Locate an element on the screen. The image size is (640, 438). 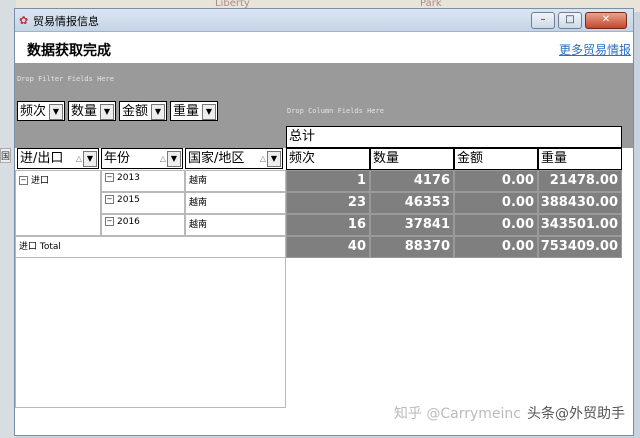
value-header-weight: 重量 is located at coordinates (580, 159).